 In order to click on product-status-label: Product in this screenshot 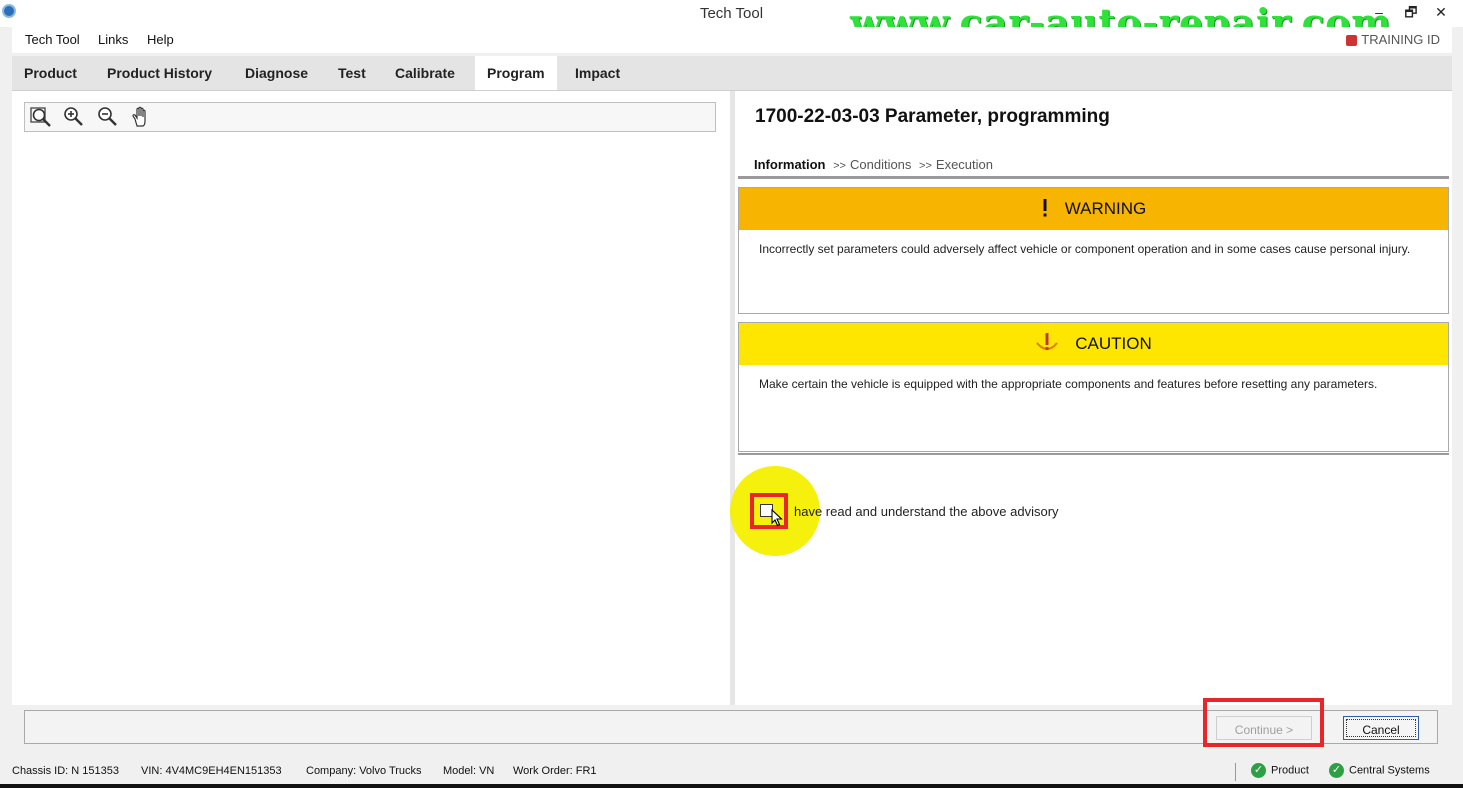, I will do `click(1290, 770)`.